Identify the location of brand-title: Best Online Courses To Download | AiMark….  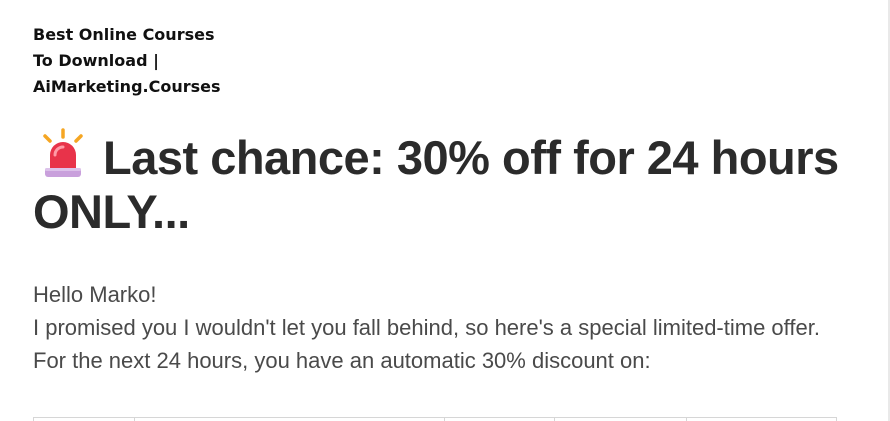
(138, 61).